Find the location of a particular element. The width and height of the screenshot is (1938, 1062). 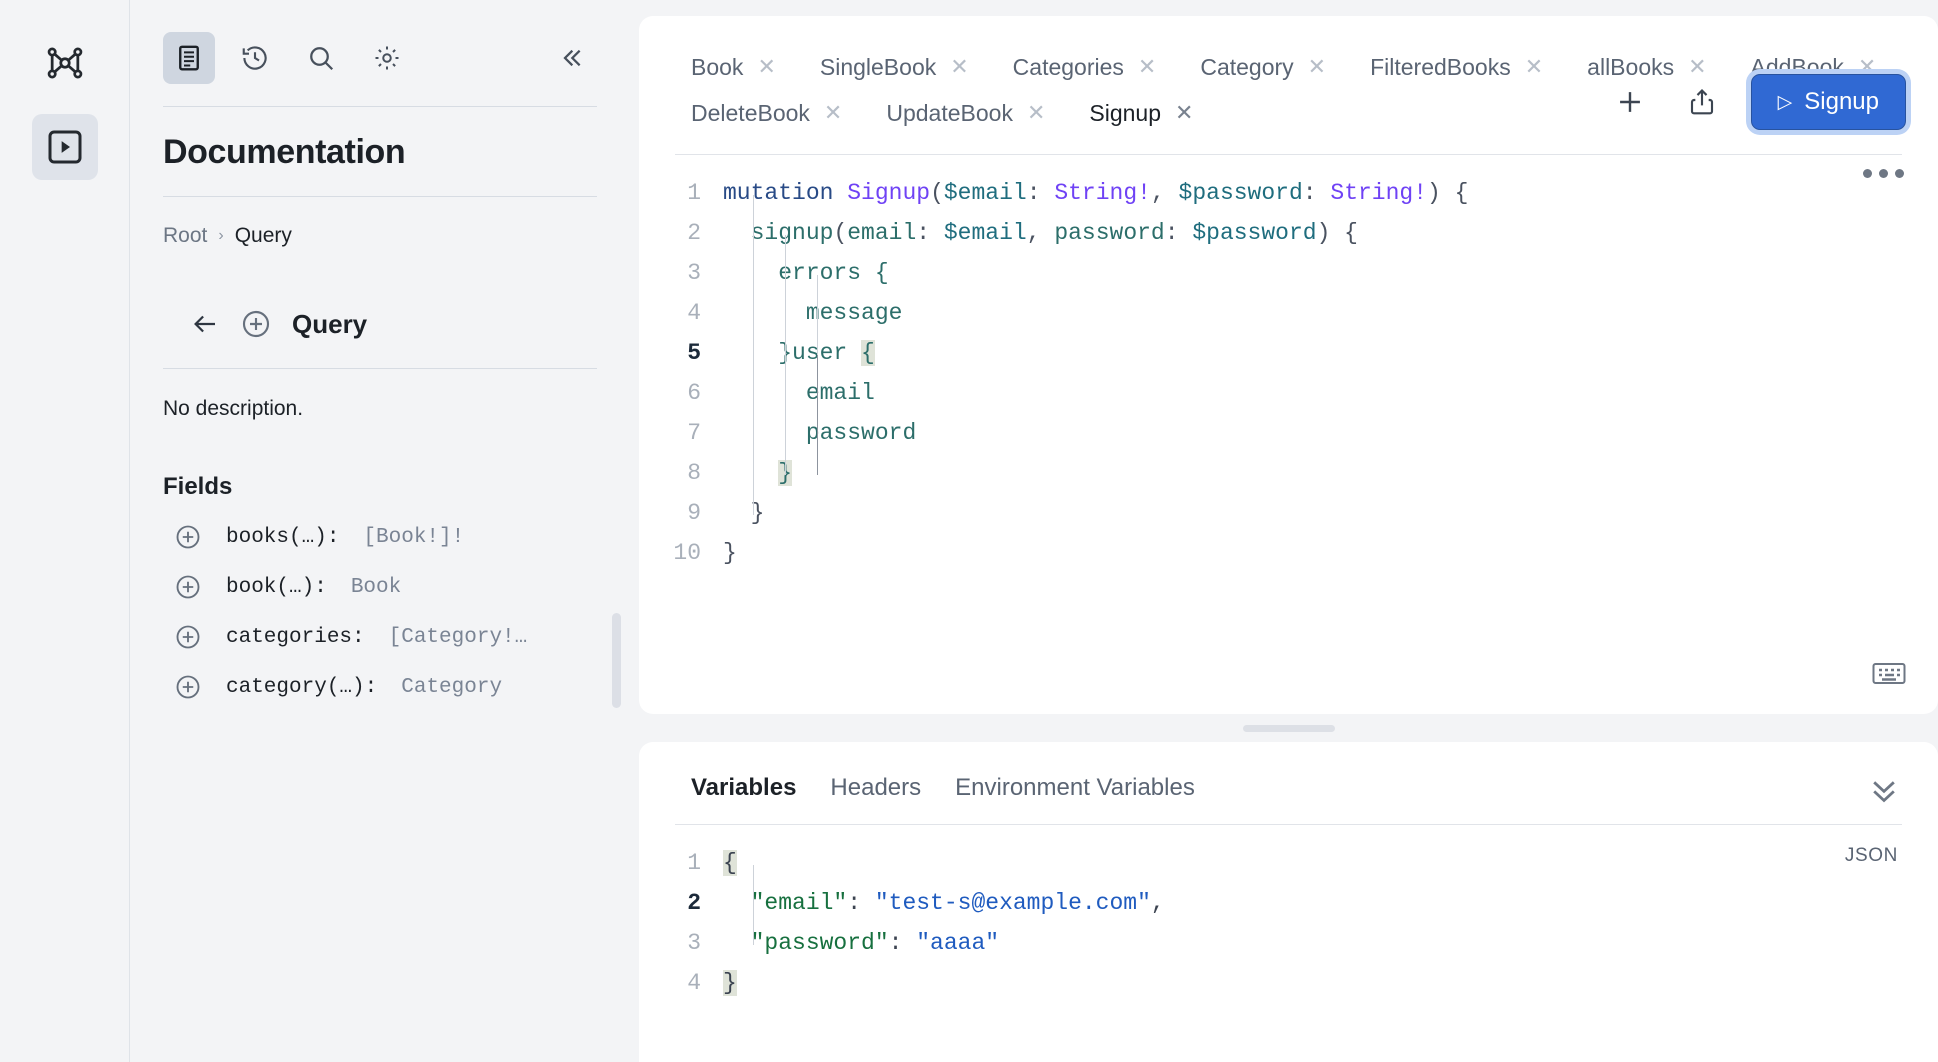

tab-categories: Categories ✕ is located at coordinates (1098, 67).